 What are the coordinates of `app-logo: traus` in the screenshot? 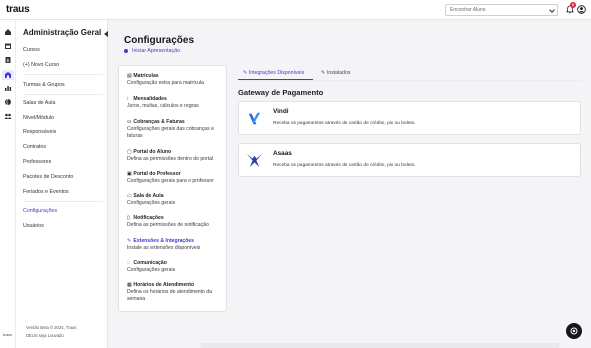 It's located at (18, 9).